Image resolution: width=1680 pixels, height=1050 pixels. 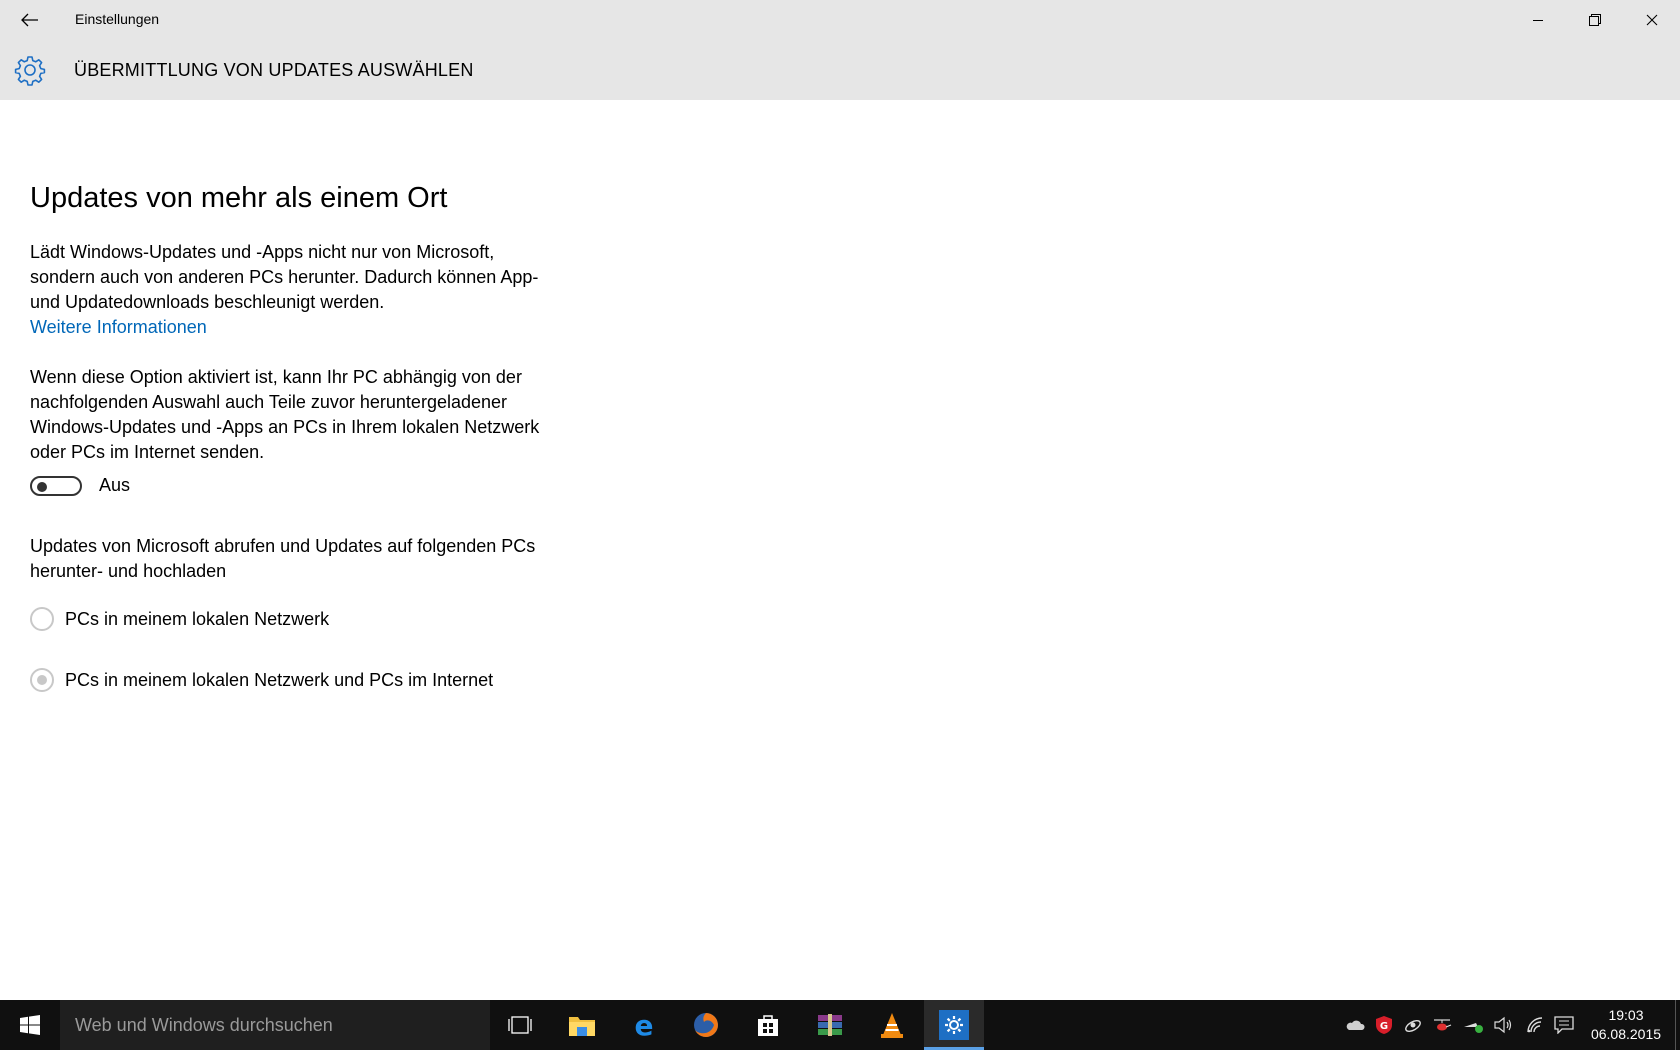 I want to click on radio-group-line: herunter- und hochladen, so click(x=128, y=571).